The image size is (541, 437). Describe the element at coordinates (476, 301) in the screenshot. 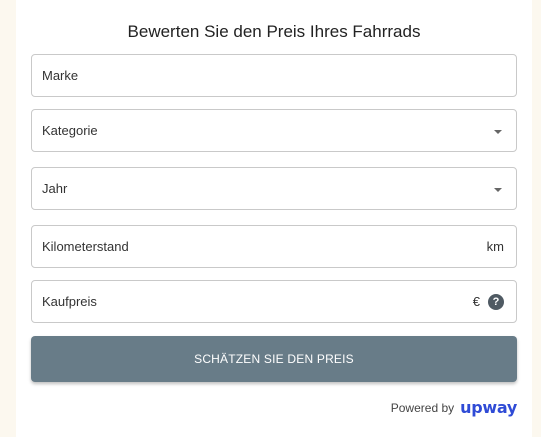

I see `currency-unit: €` at that location.